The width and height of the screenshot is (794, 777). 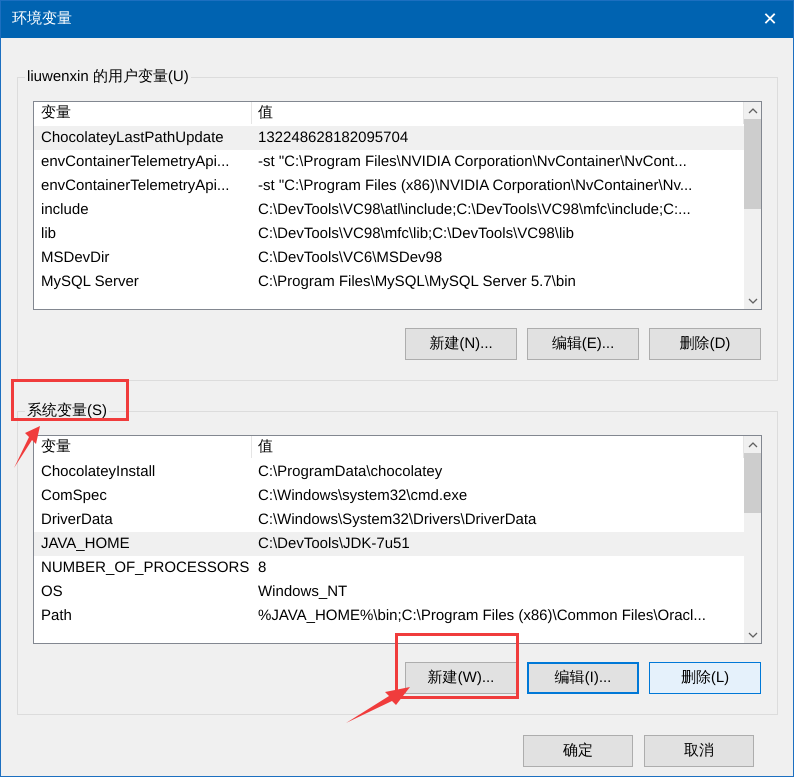 What do you see at coordinates (98, 472) in the screenshot?
I see `variable-name: ChocolateyInstall` at bounding box center [98, 472].